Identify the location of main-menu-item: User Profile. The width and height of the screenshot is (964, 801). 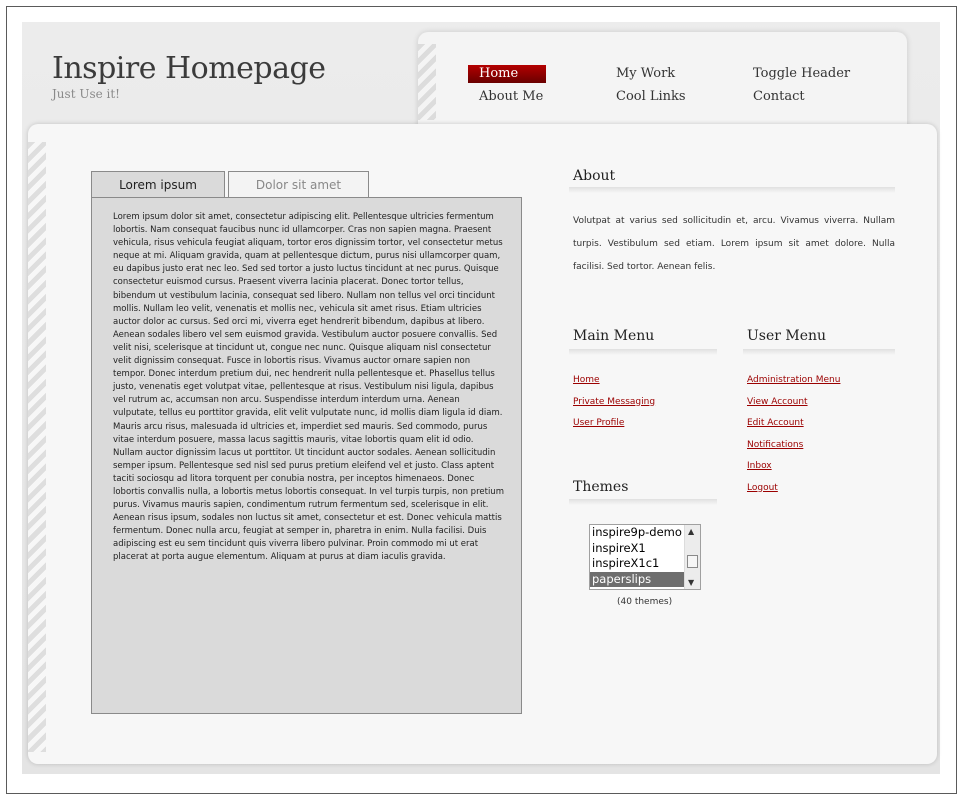
(614, 424).